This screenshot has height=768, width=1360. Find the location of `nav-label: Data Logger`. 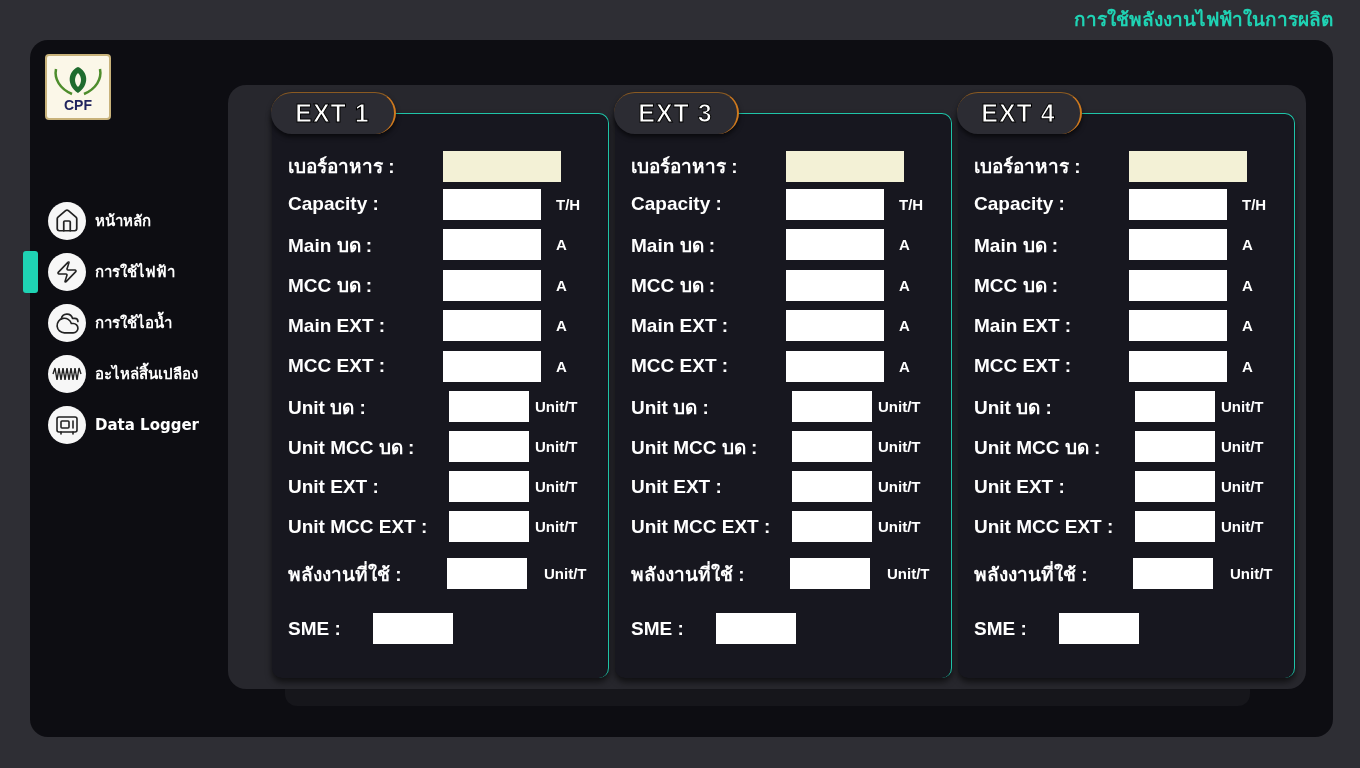

nav-label: Data Logger is located at coordinates (147, 425).